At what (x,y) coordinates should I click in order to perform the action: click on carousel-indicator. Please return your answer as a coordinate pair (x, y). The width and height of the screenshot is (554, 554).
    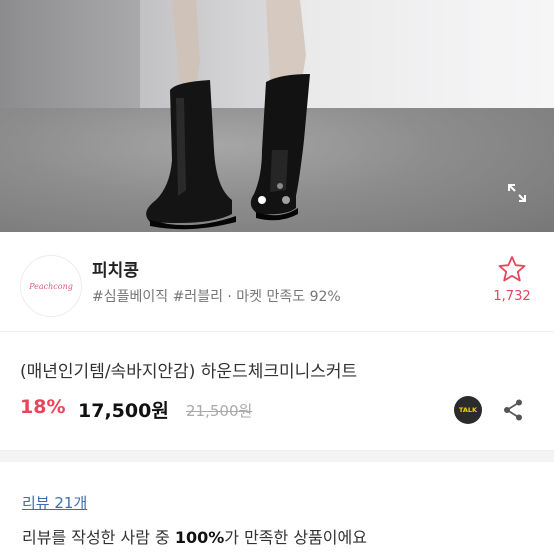
    Looking at the image, I should click on (274, 200).